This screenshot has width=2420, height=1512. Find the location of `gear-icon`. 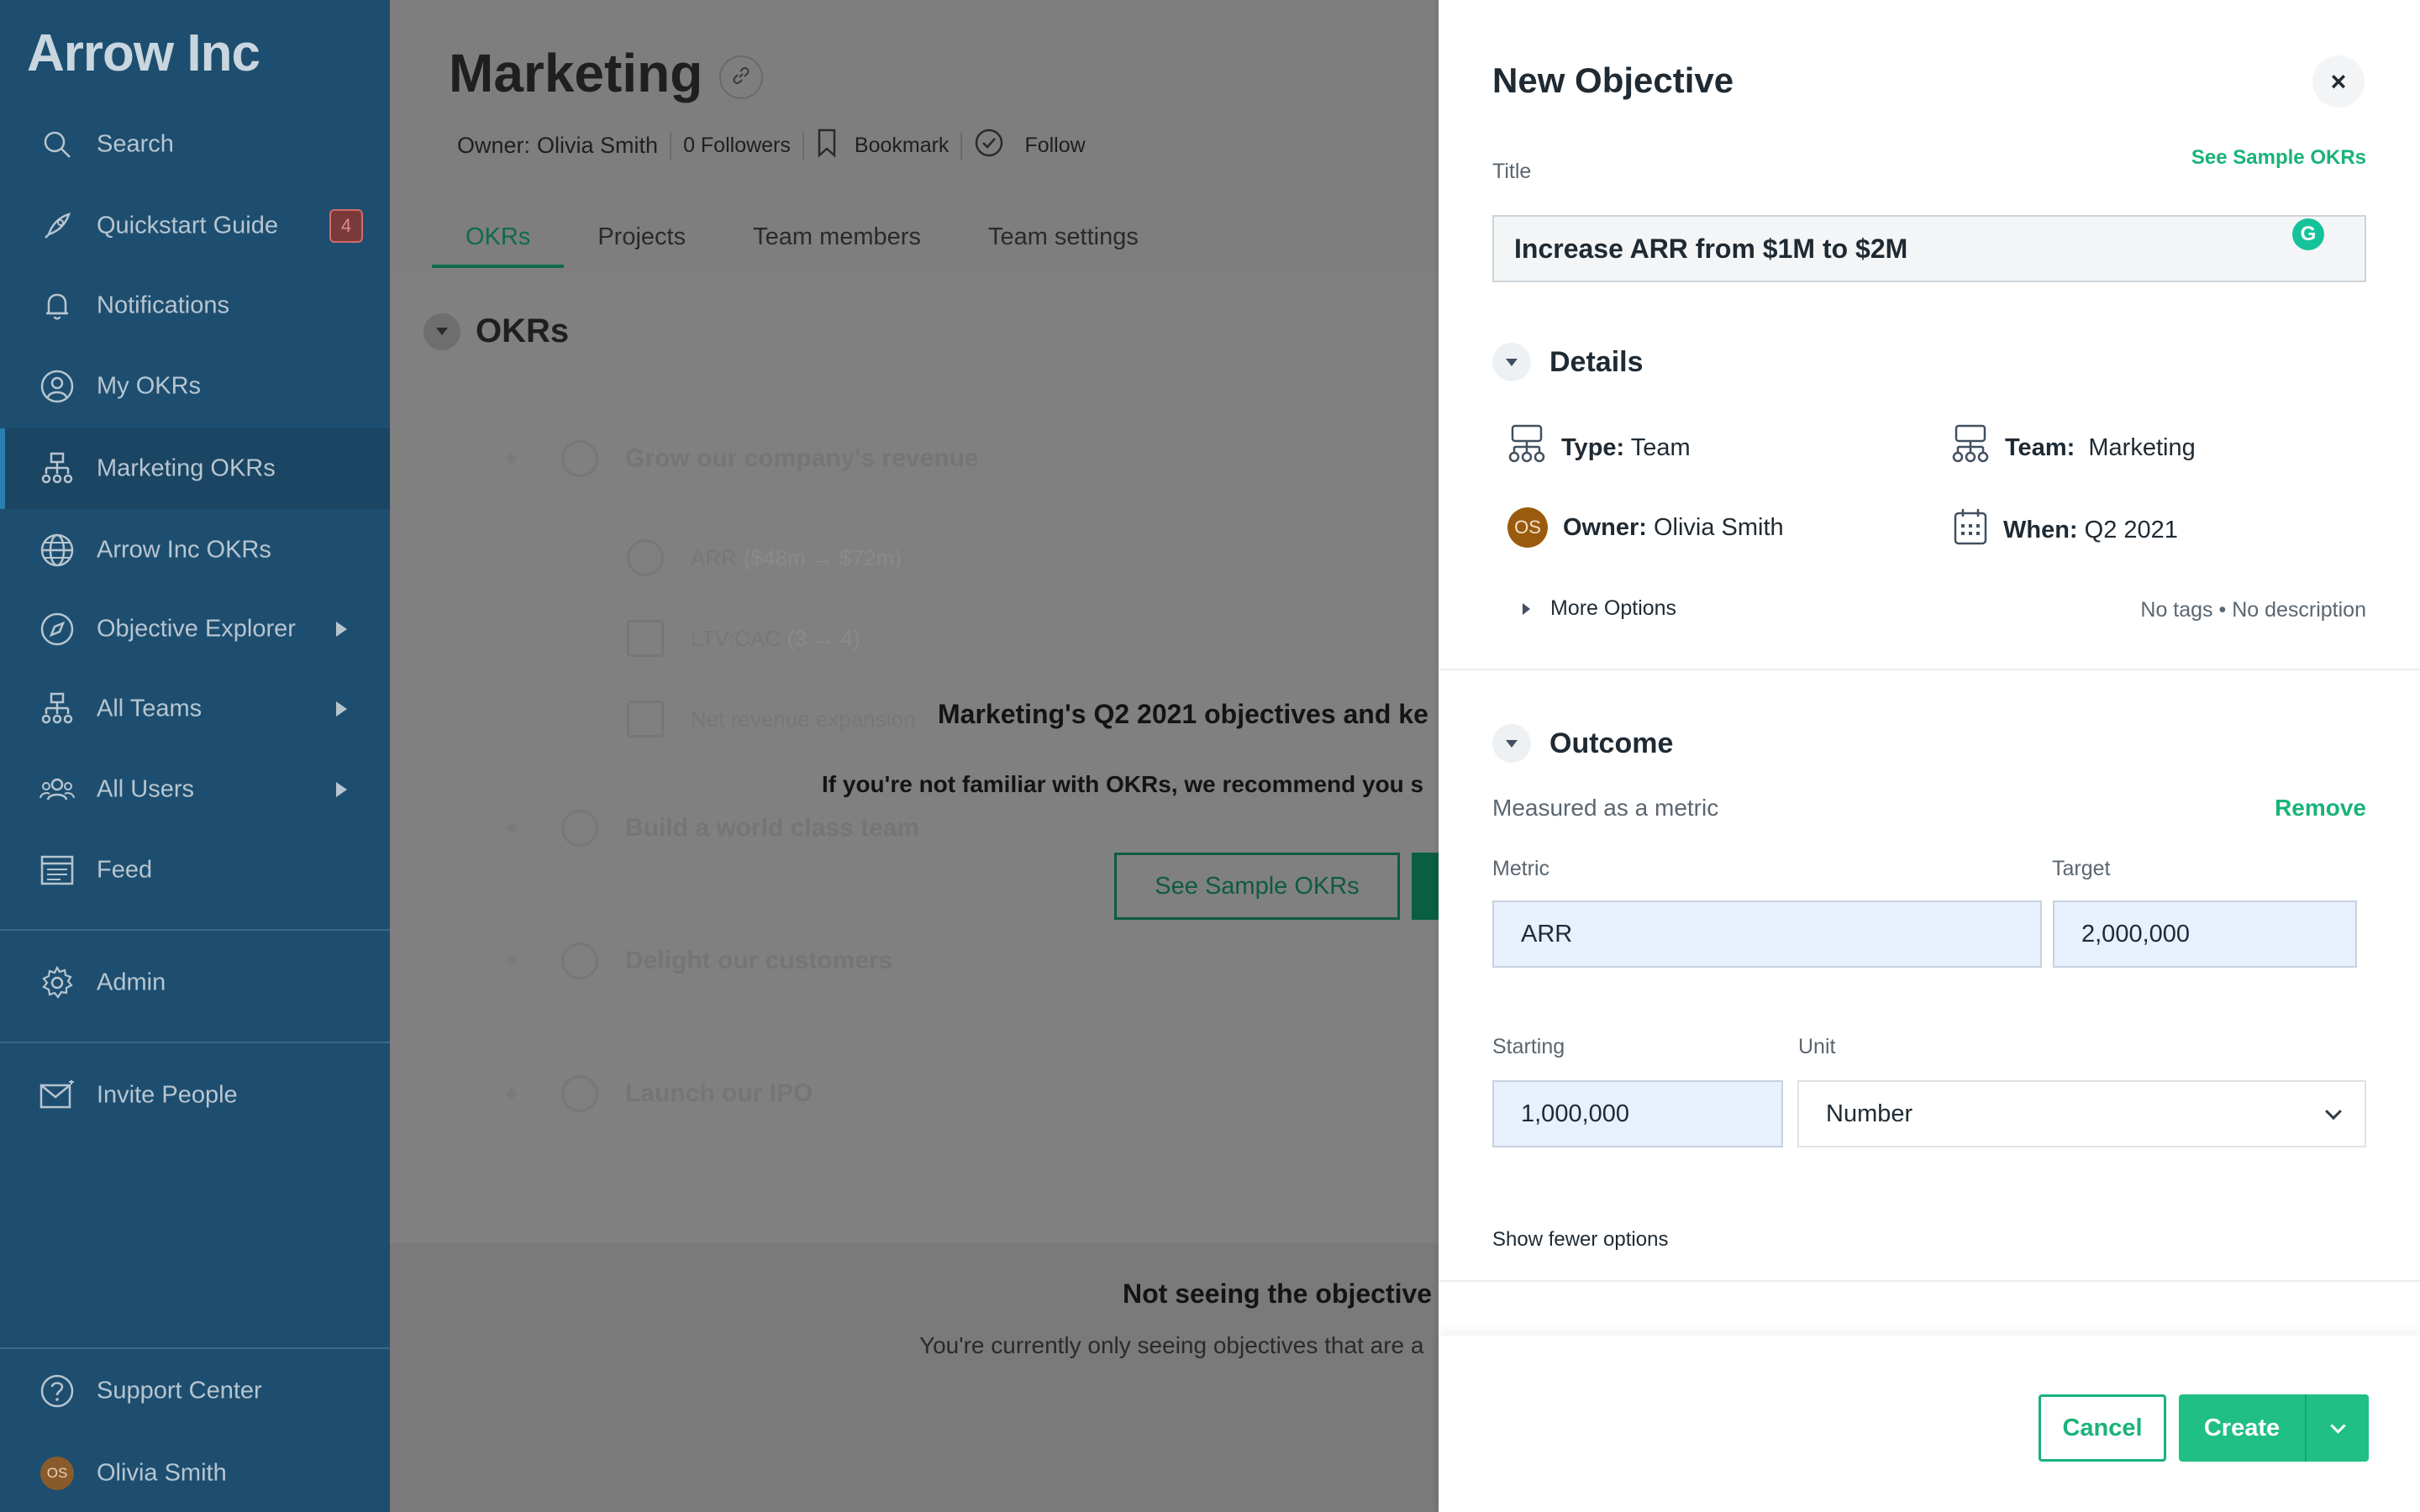

gear-icon is located at coordinates (58, 982).